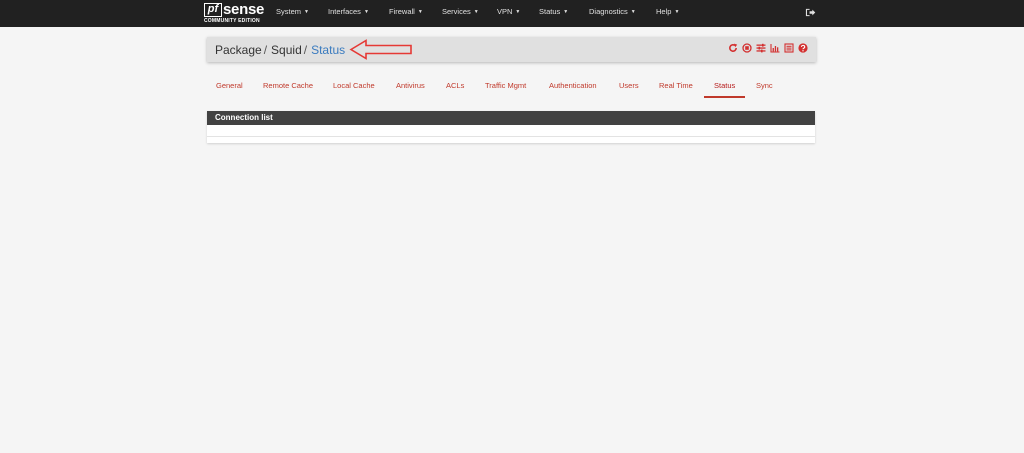 The width and height of the screenshot is (1024, 453). I want to click on annotation-arrow-icon, so click(380, 49).